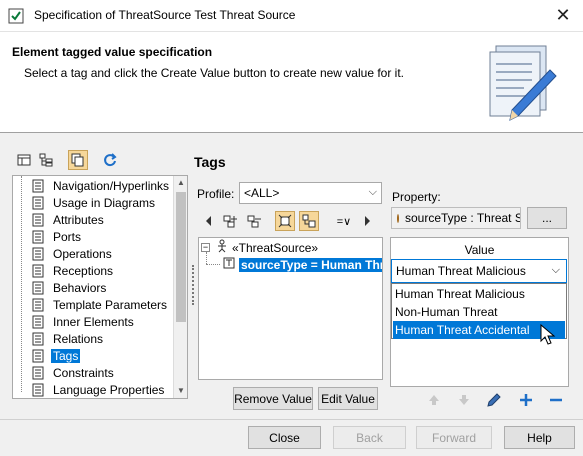 The width and height of the screenshot is (583, 456). Describe the element at coordinates (83, 372) in the screenshot. I see `tree-item-label: Constraints` at that location.